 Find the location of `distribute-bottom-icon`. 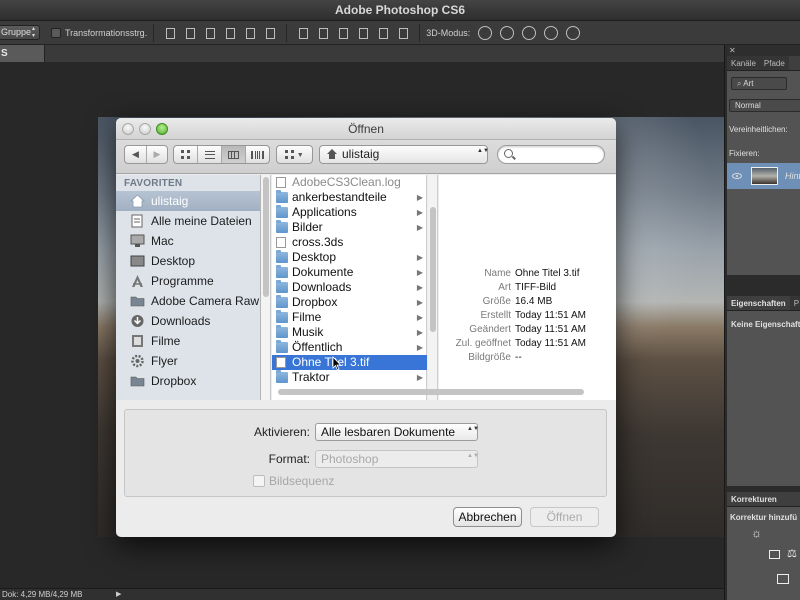

distribute-bottom-icon is located at coordinates (343, 32).